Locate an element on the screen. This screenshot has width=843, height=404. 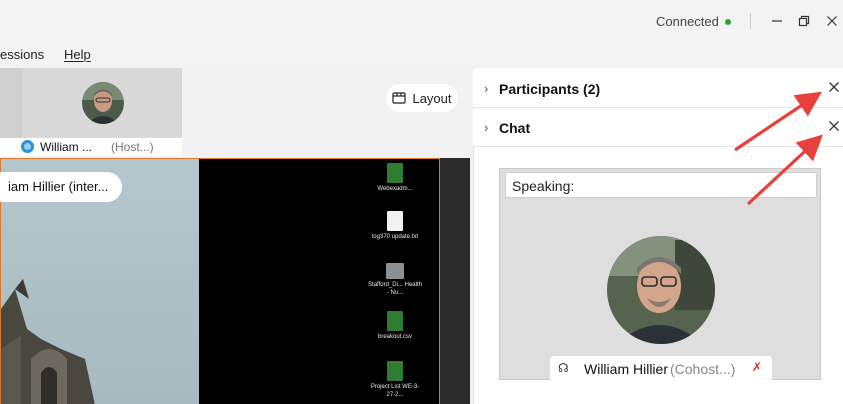
menu-bar: essions Help is located at coordinates (235, 55).